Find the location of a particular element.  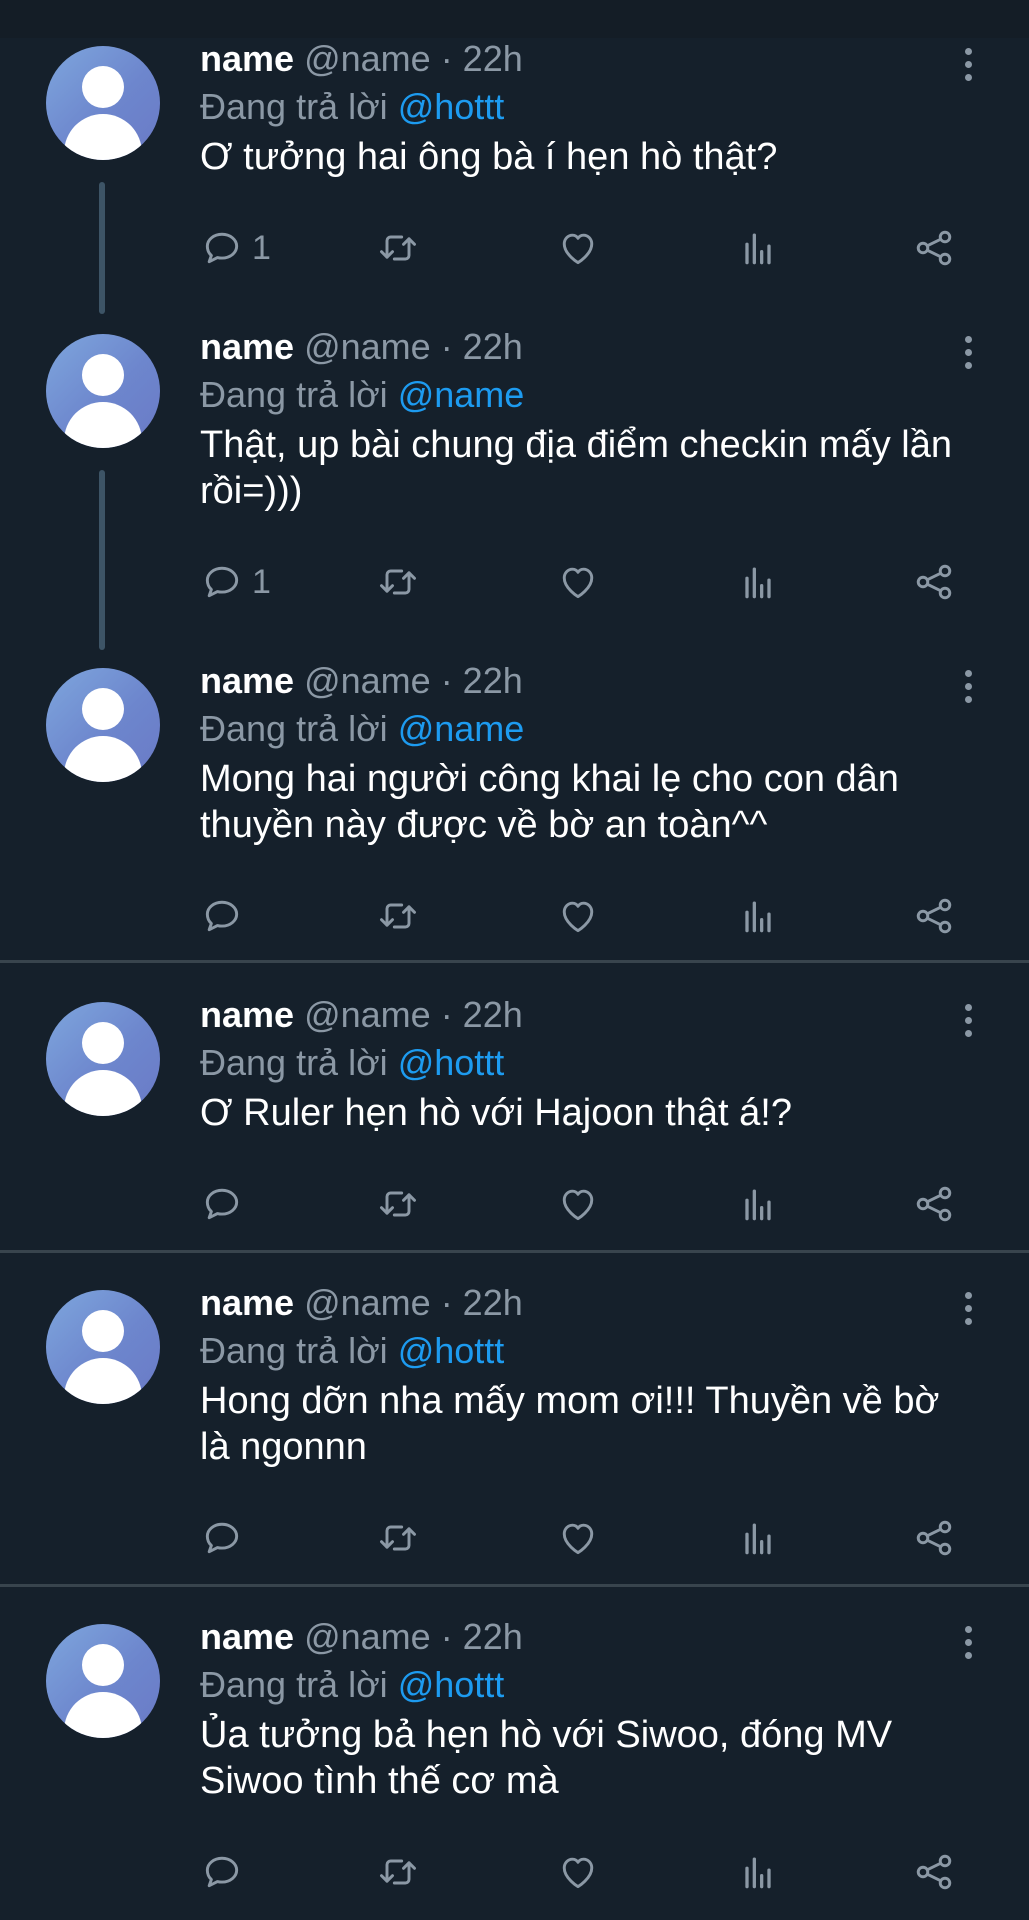

reply-count: 1 is located at coordinates (261, 247).